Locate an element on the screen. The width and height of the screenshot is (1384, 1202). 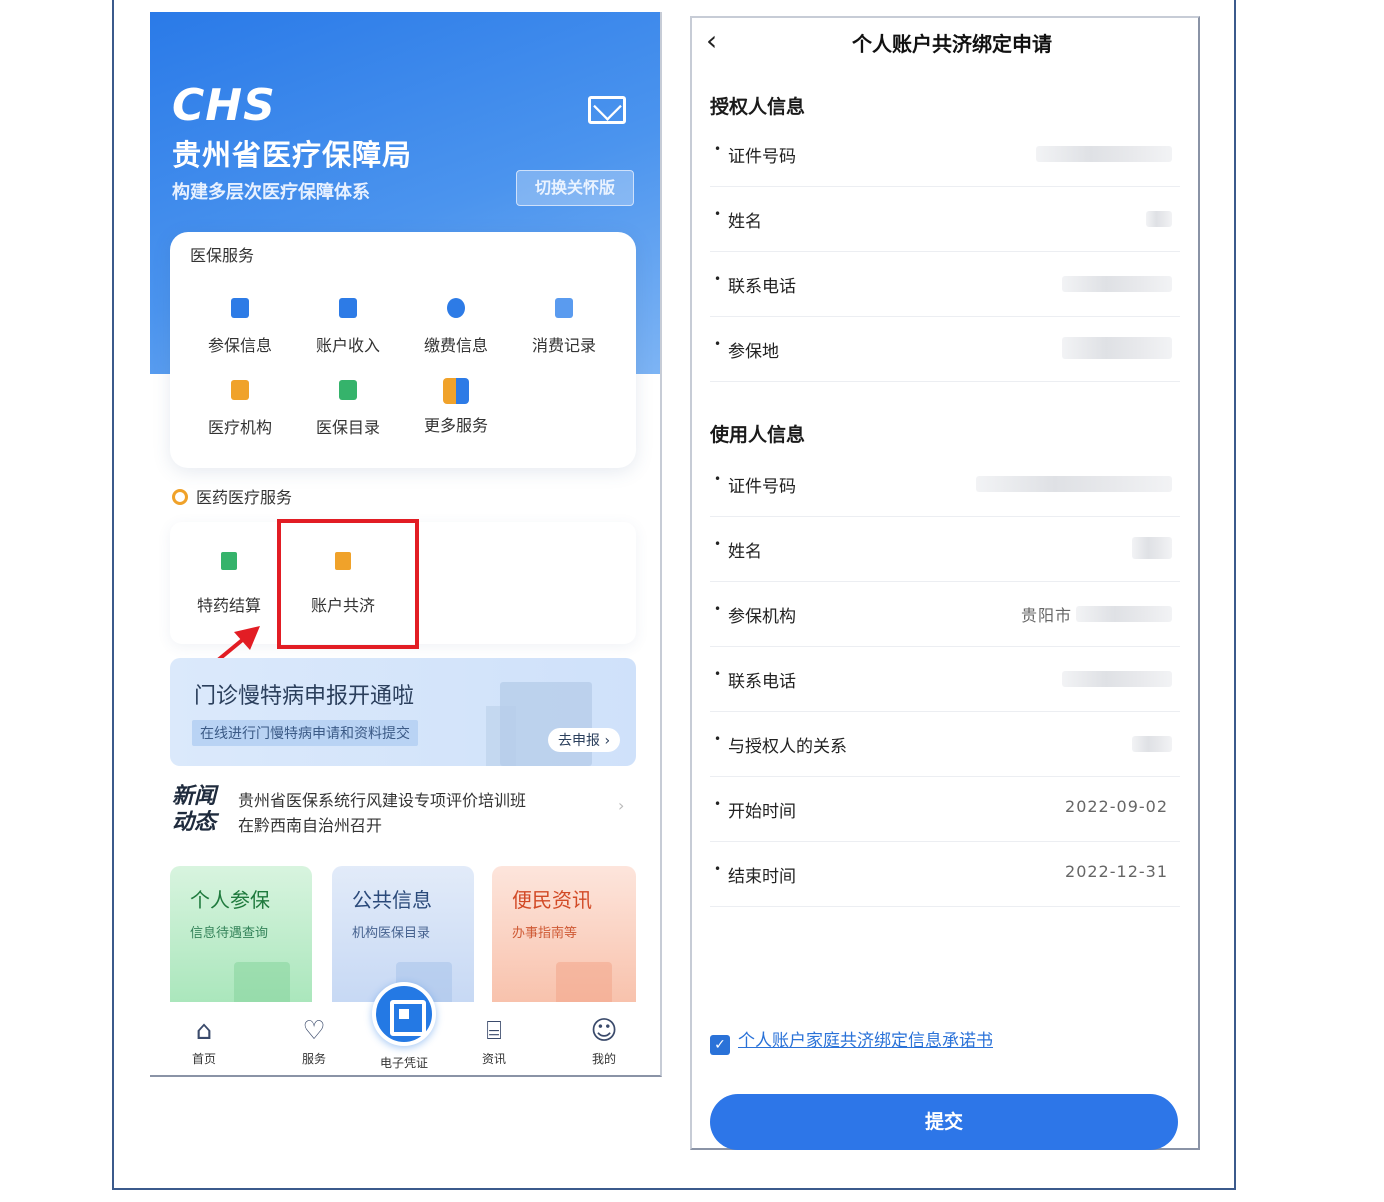
banner-title: 门诊慢特病申报开通啦 is located at coordinates (304, 696).